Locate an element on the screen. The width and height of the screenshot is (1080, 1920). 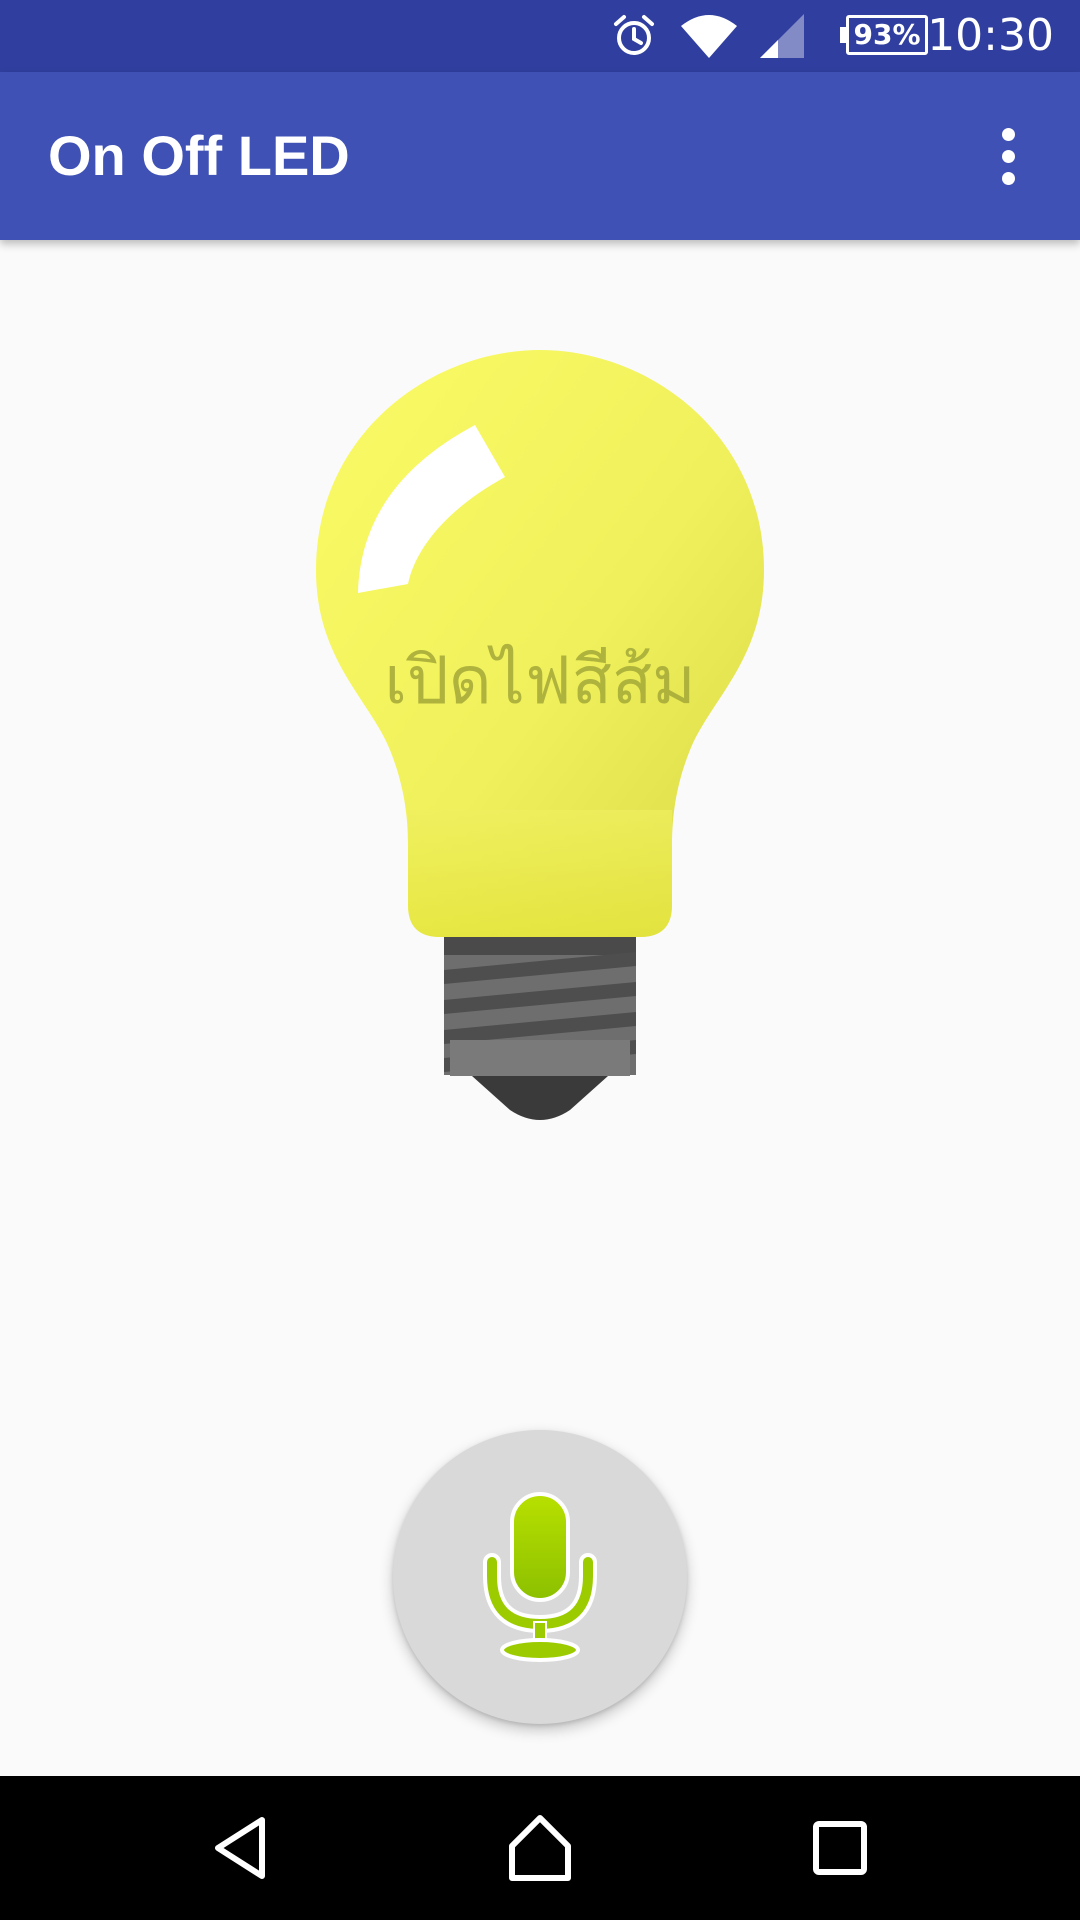
back-icon is located at coordinates (240, 1848).